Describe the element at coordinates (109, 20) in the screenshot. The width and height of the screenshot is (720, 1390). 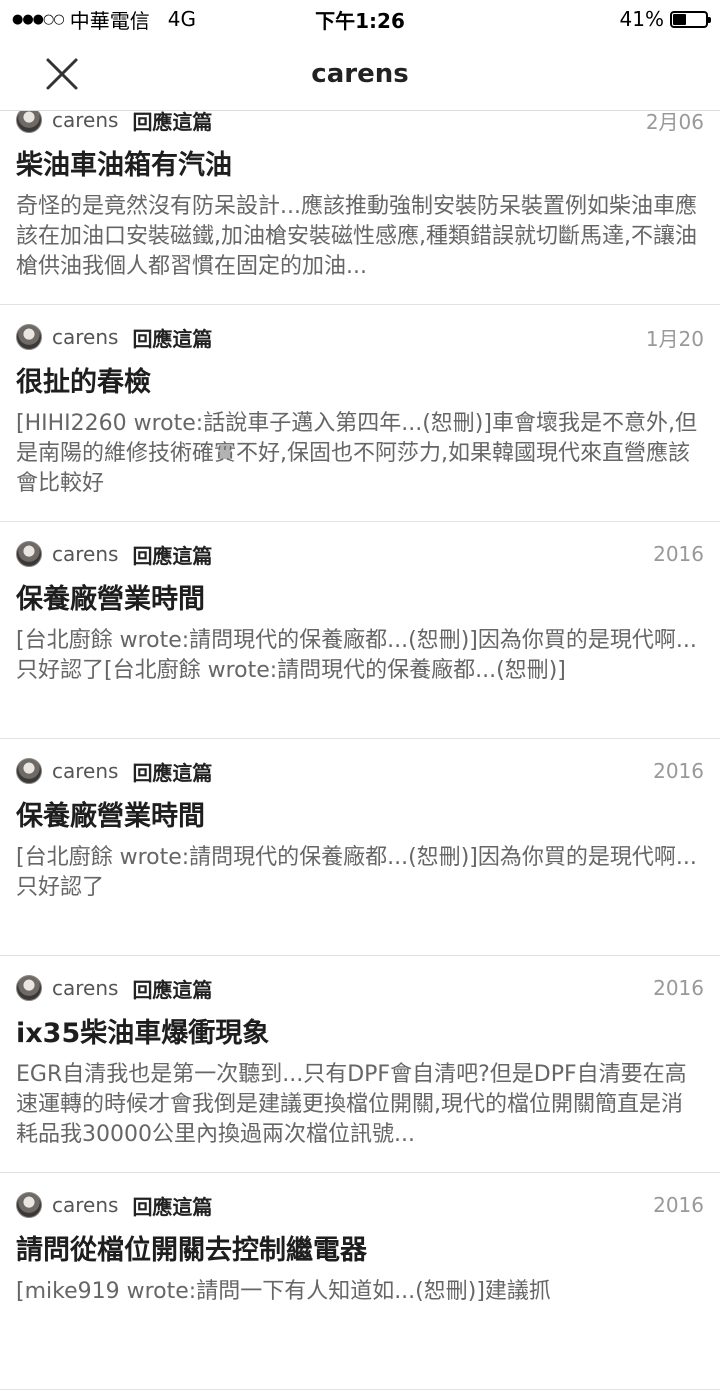
I see `carrier-name: 中華電信` at that location.